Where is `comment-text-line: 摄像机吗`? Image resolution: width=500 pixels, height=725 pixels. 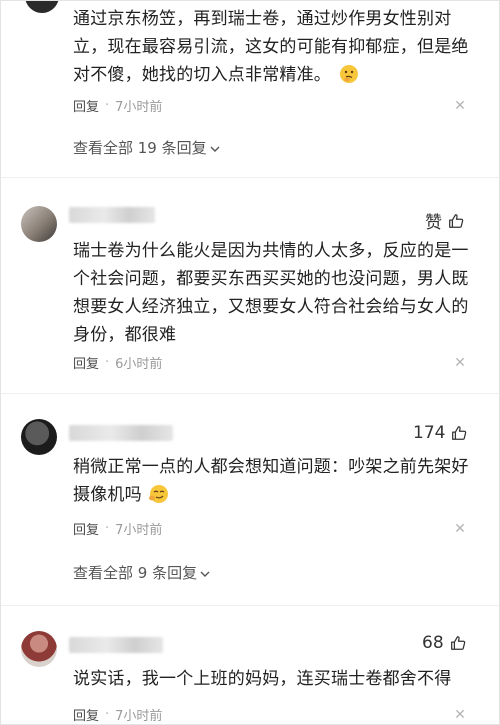 comment-text-line: 摄像机吗 is located at coordinates (121, 495).